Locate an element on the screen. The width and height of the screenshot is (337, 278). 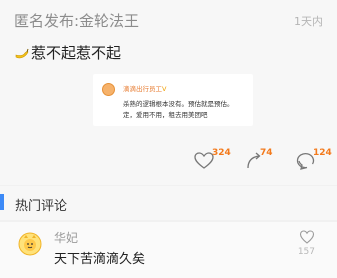
comment-text: 天下苦滴滴久矣 is located at coordinates (100, 259).